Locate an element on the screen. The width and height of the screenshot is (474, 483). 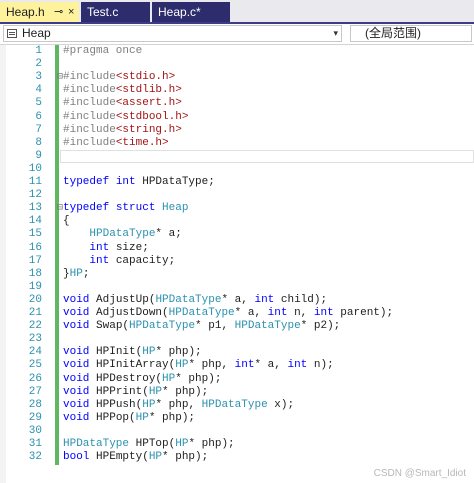
code-token: #pragma once is located at coordinates (103, 51).